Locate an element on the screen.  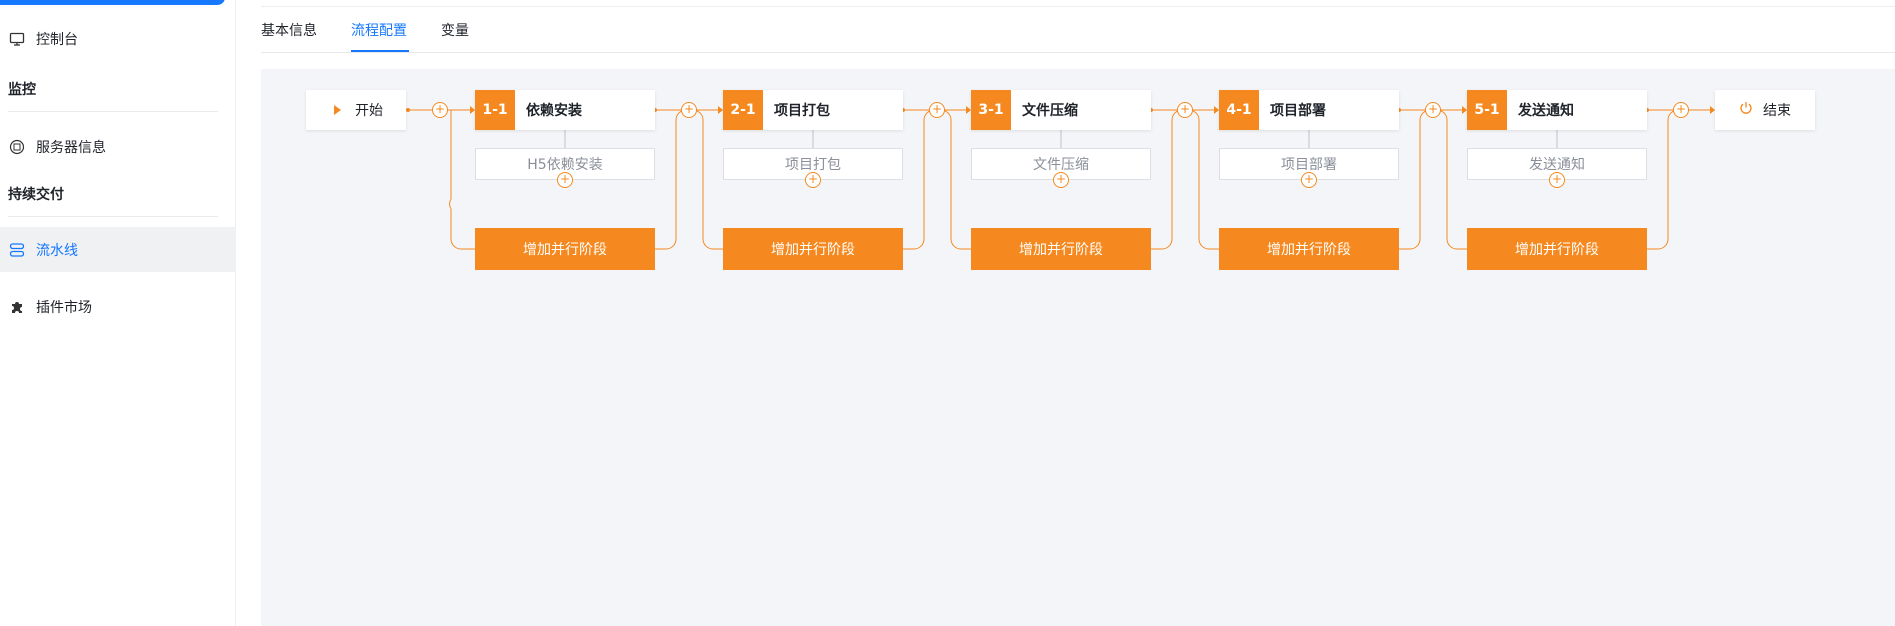
power-icon is located at coordinates (1746, 110).